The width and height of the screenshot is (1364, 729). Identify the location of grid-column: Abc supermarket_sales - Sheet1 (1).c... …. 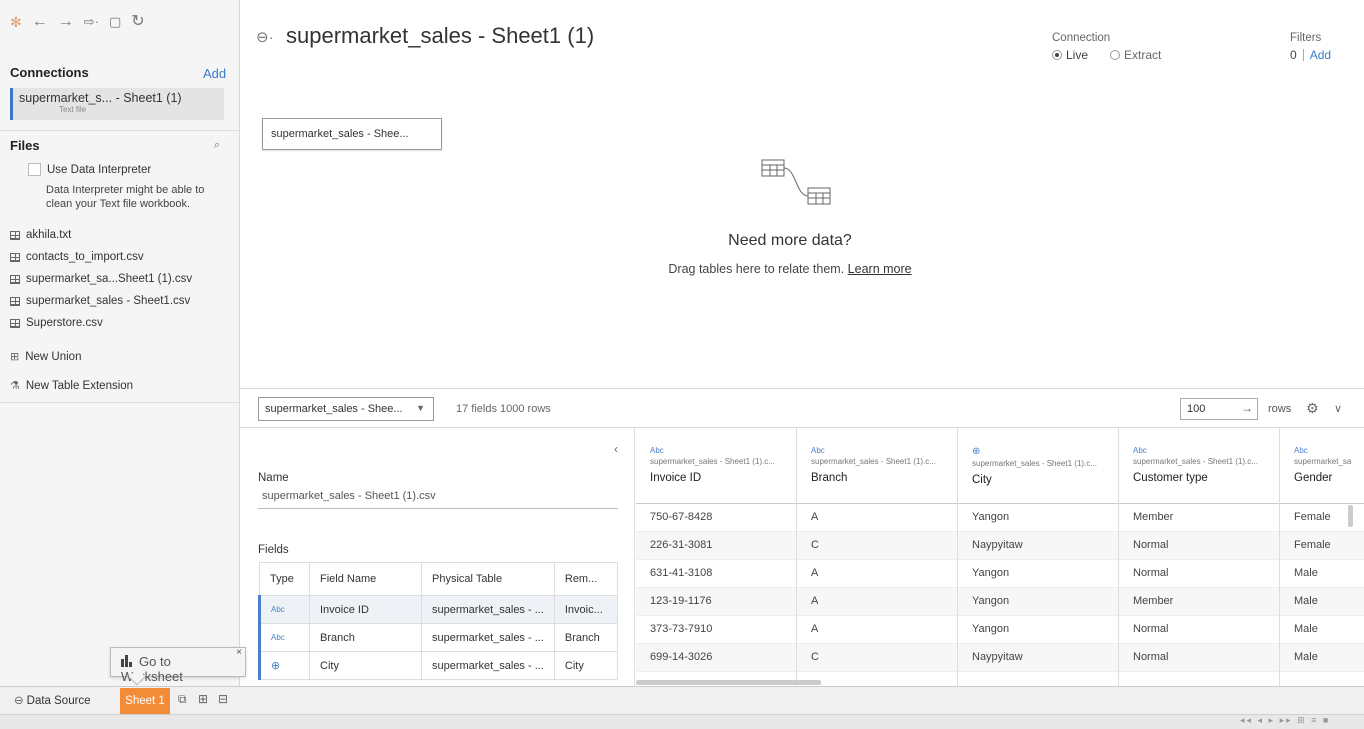
(1199, 557).